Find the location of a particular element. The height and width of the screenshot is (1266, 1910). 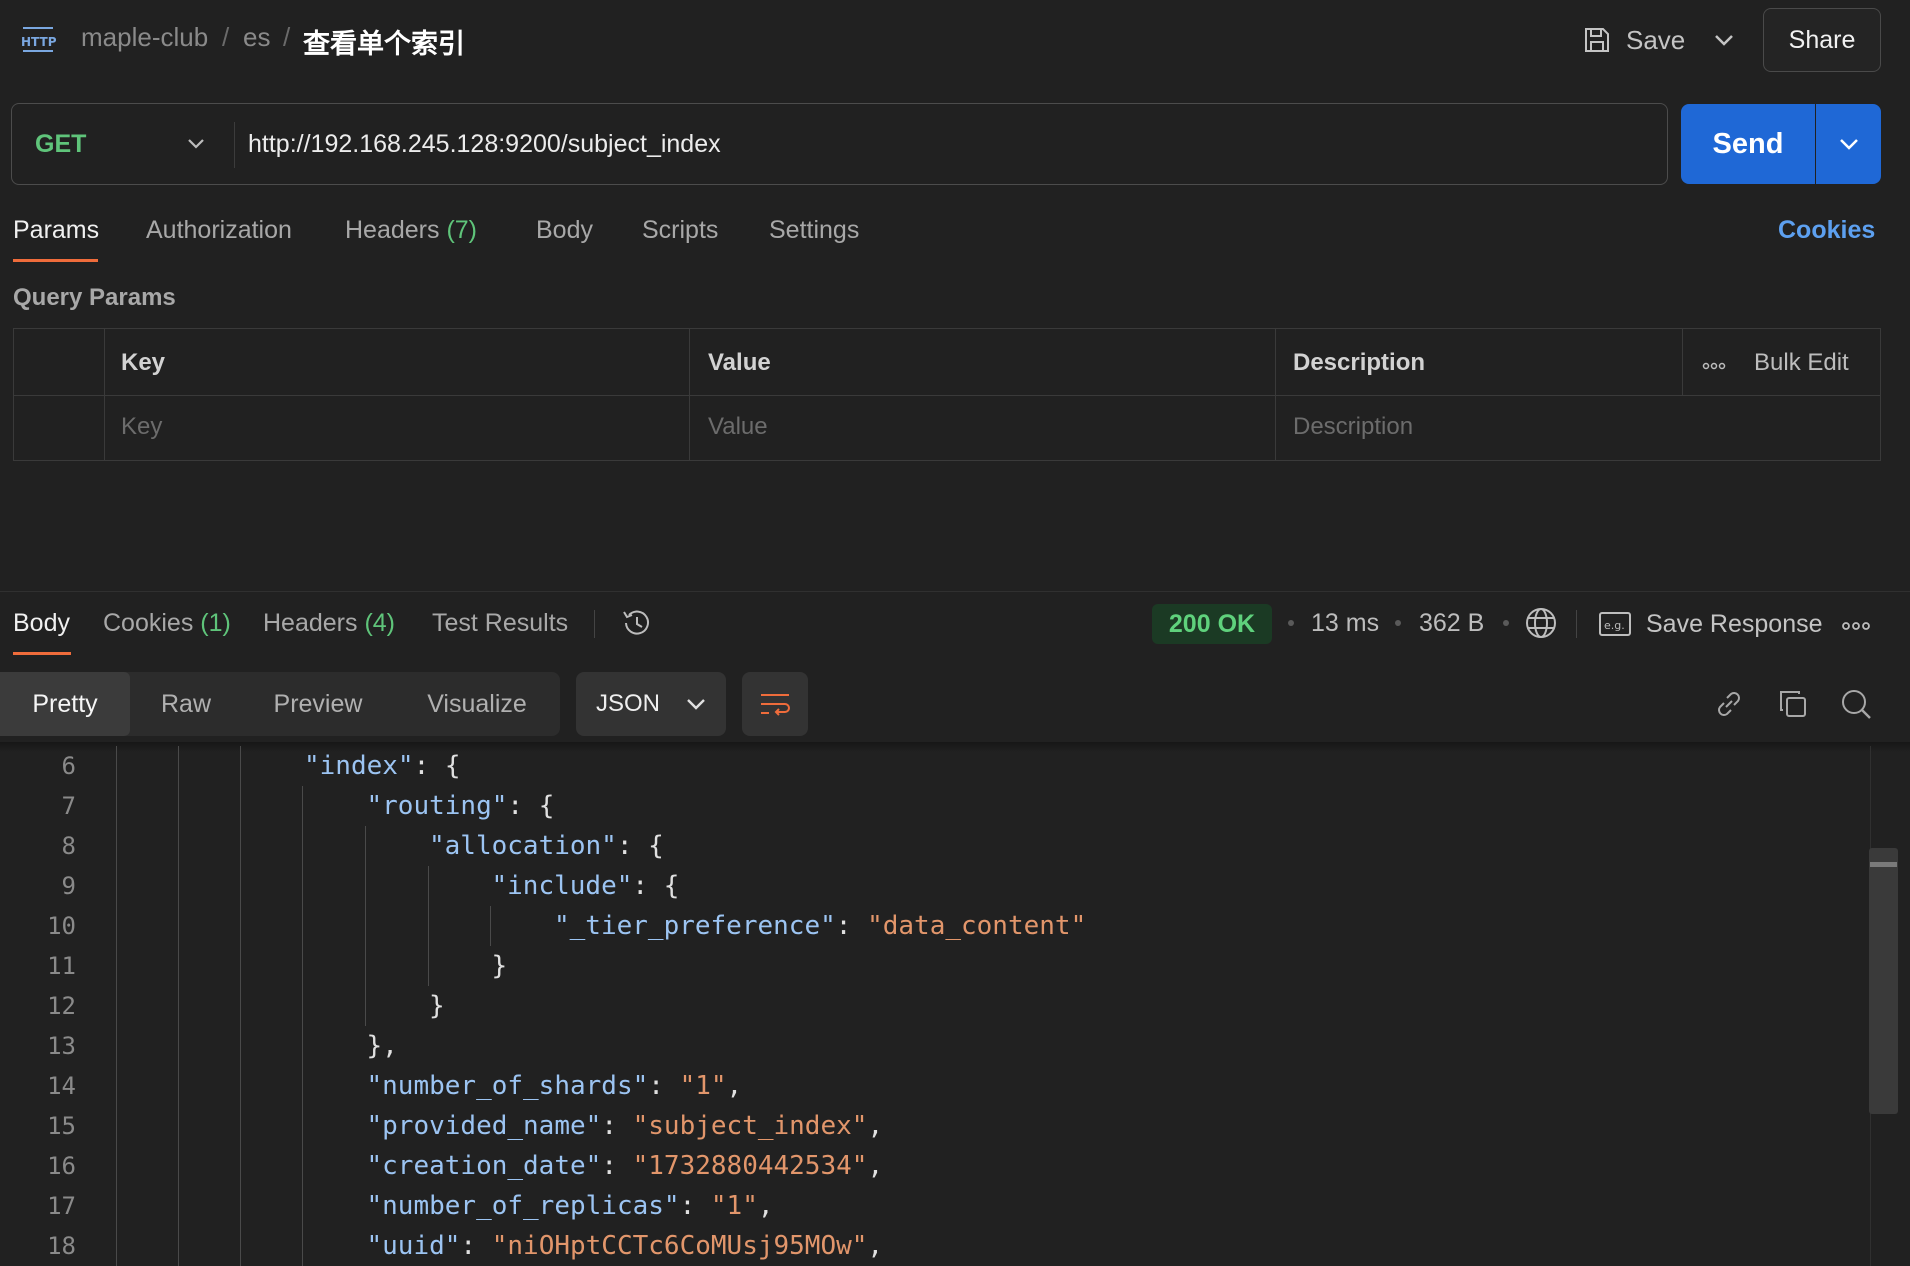

view-preview: Preview is located at coordinates (318, 704).